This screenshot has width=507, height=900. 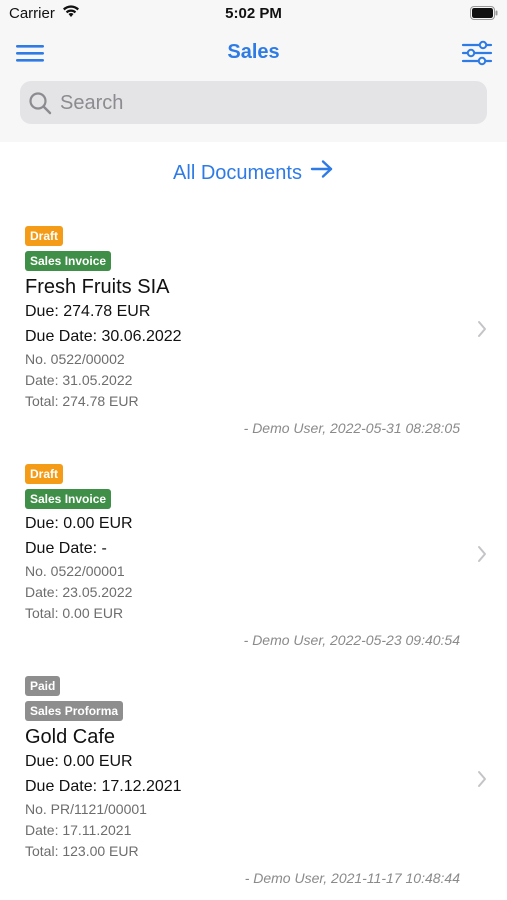 What do you see at coordinates (270, 103) in the screenshot?
I see `search-input` at bounding box center [270, 103].